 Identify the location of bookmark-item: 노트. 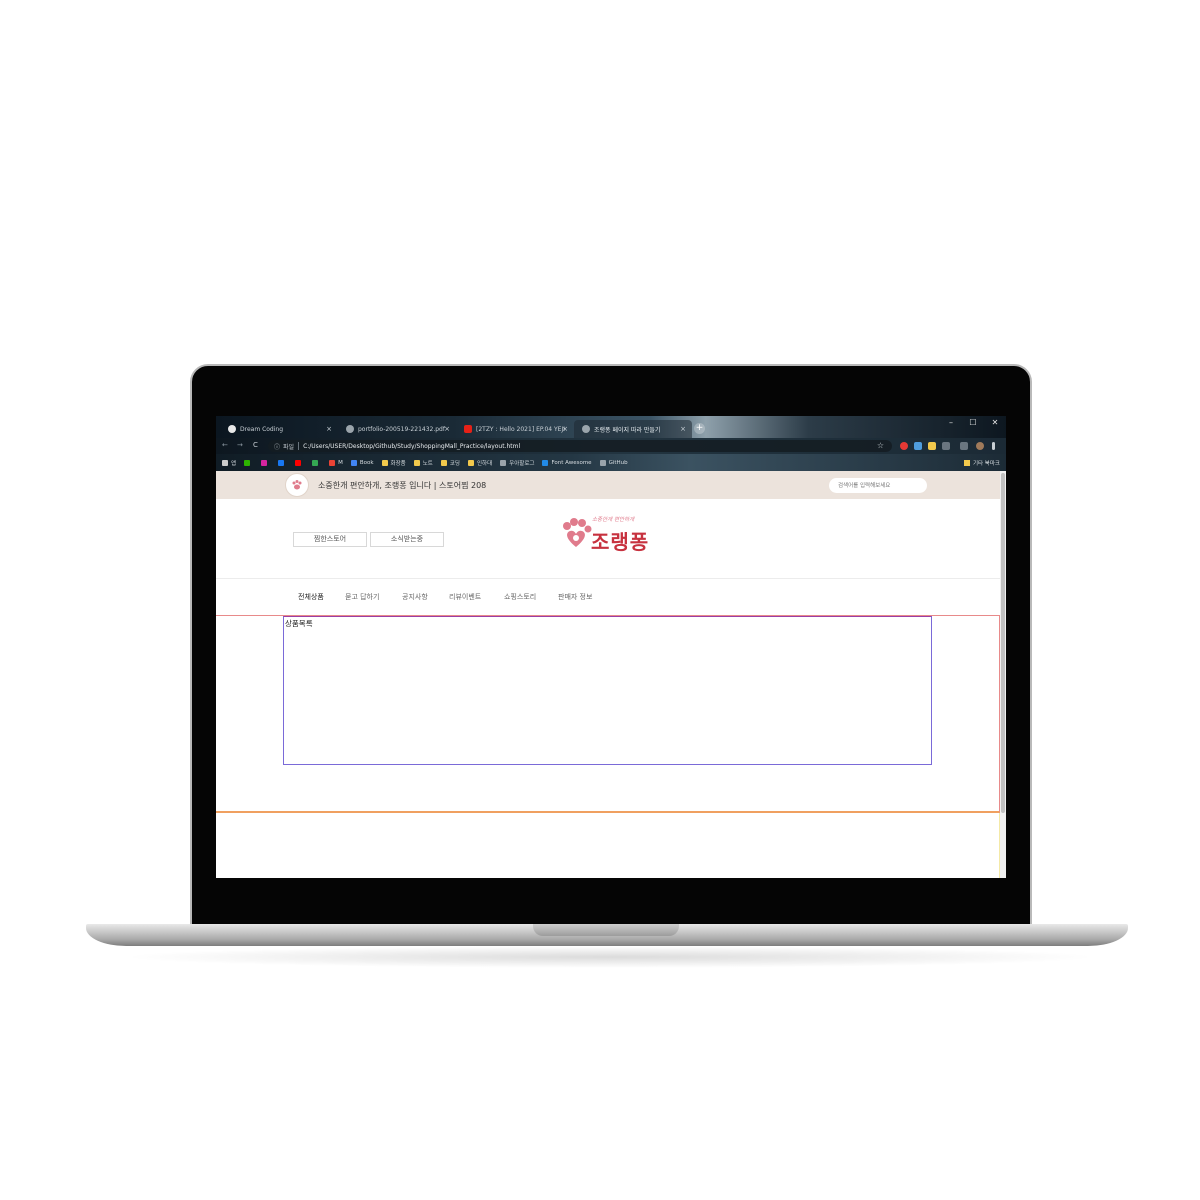
(423, 463).